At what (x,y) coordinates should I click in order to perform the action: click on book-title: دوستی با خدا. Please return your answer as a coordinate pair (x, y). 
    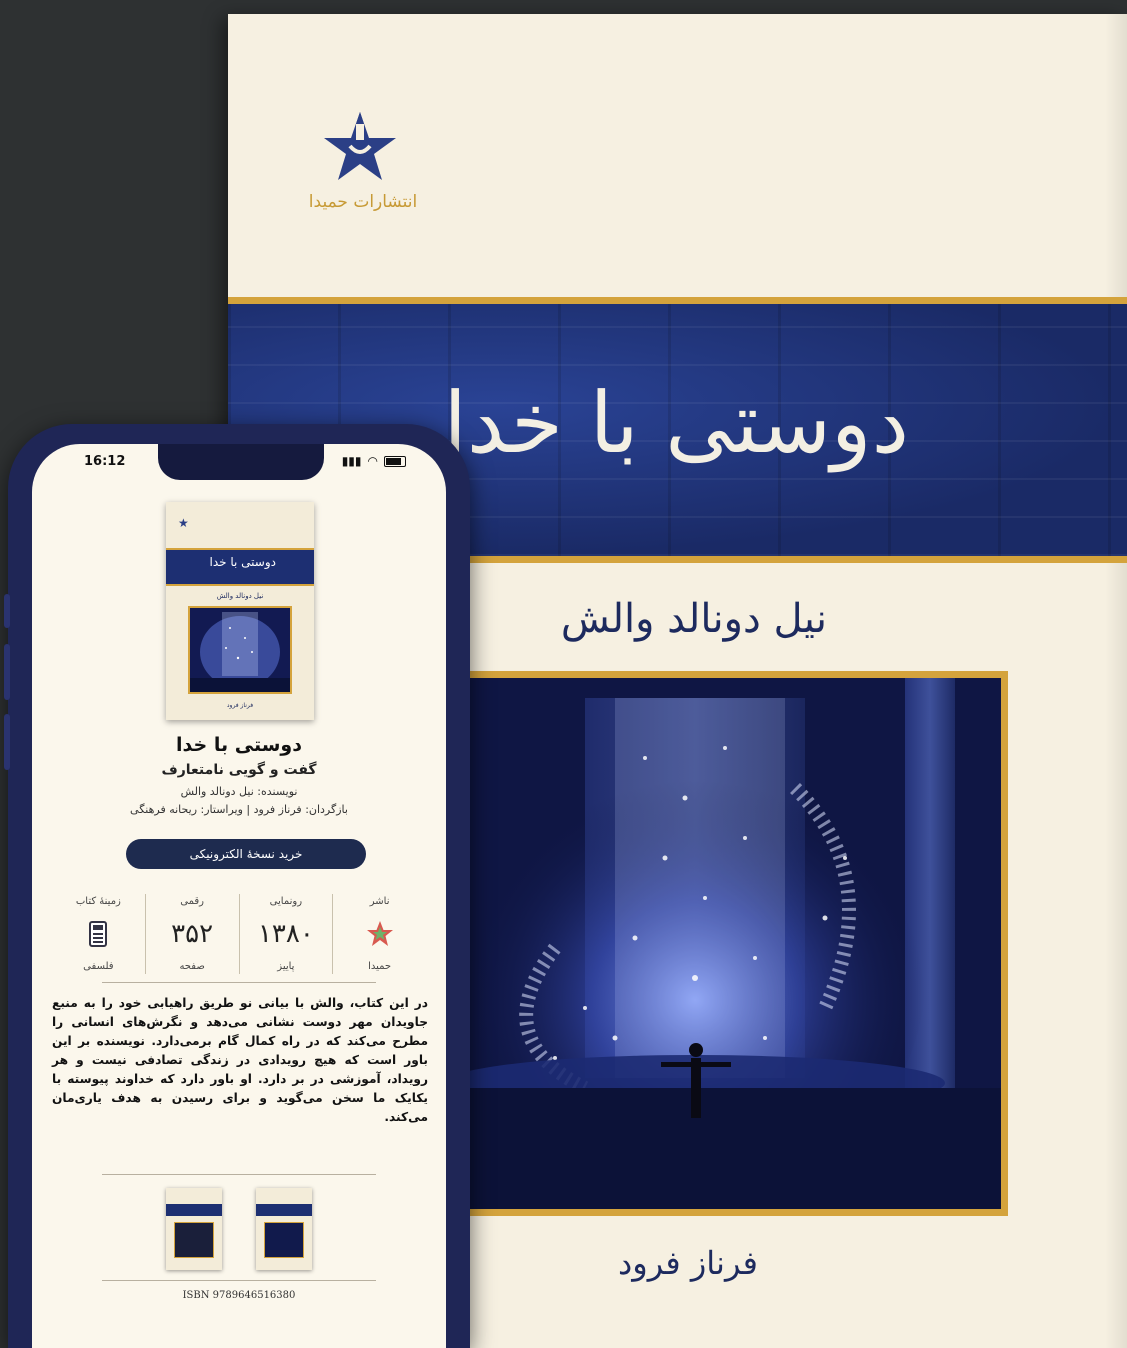
    Looking at the image, I should click on (239, 745).